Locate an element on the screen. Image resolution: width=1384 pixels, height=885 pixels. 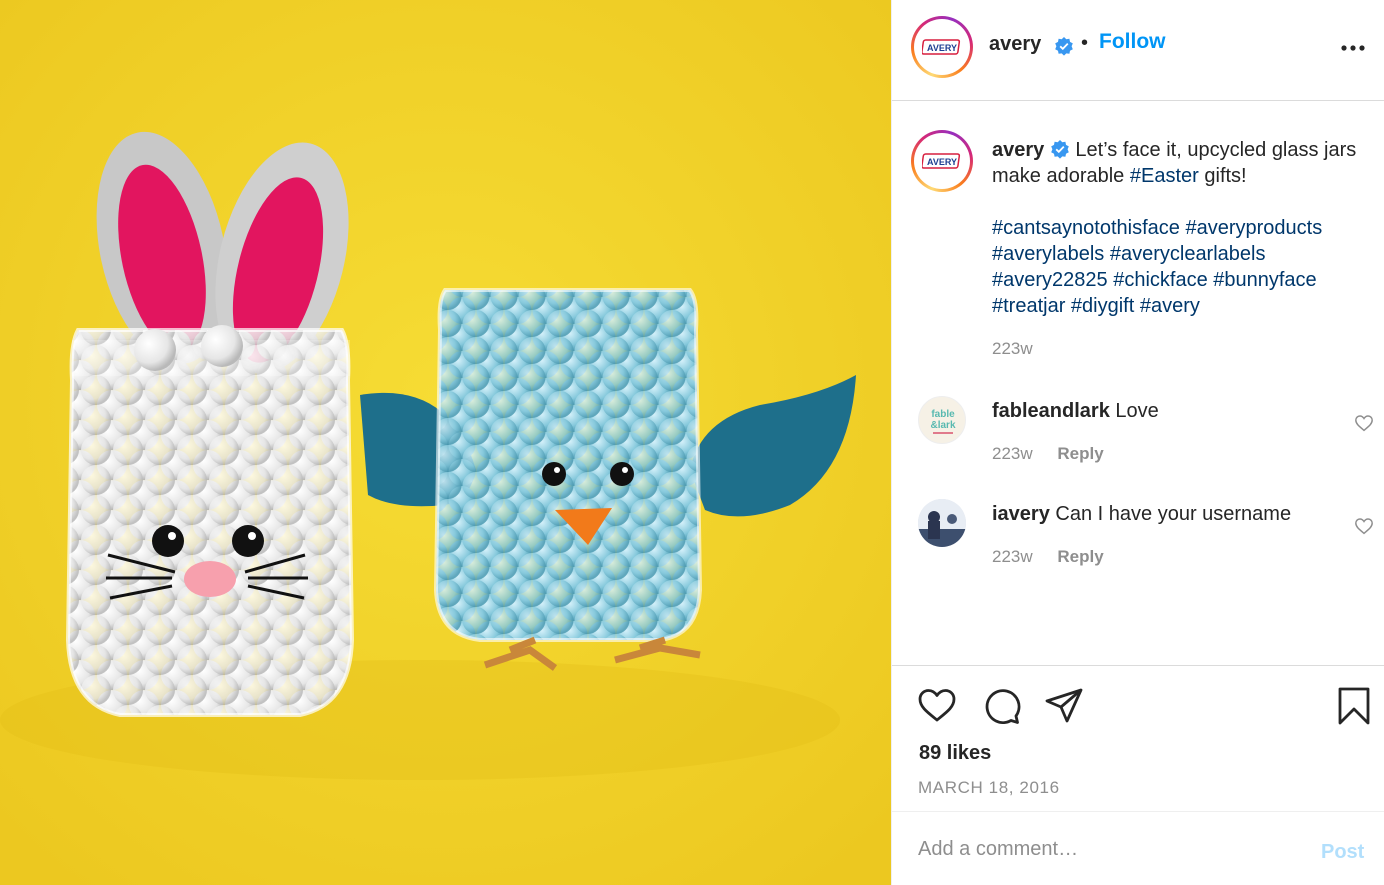
comment-text: fableandlark Love is located at coordinates (1075, 411).